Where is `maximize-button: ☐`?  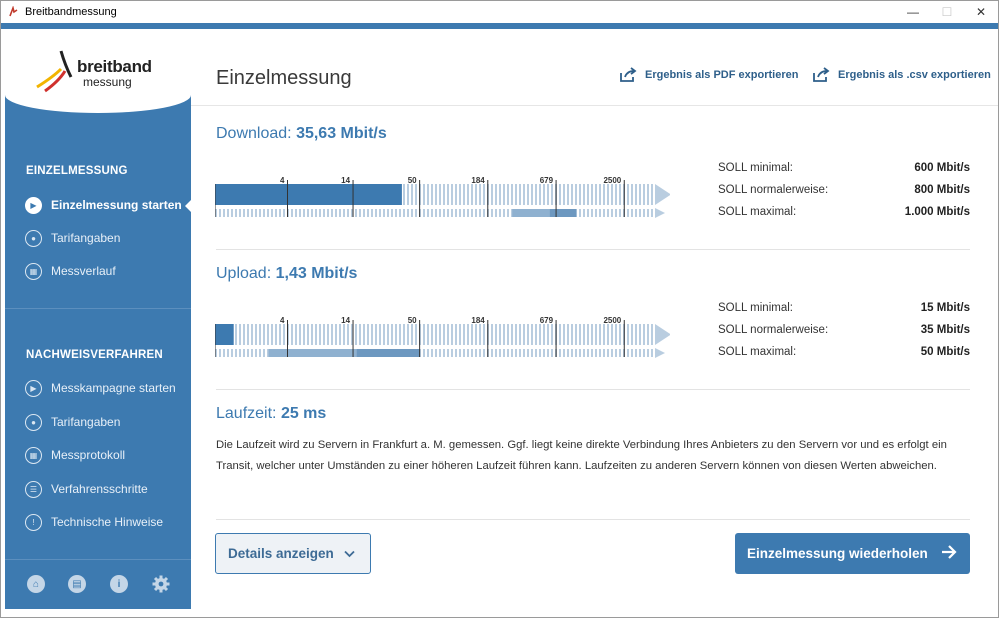 maximize-button: ☐ is located at coordinates (947, 12).